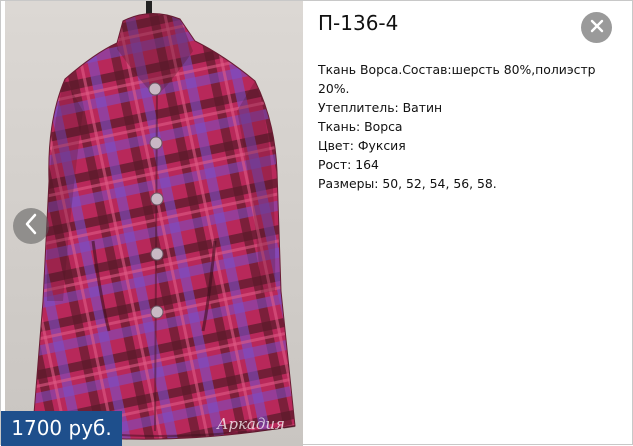  Describe the element at coordinates (380, 107) in the screenshot. I see `insulation-text: Утеплитель: Ватин` at that location.